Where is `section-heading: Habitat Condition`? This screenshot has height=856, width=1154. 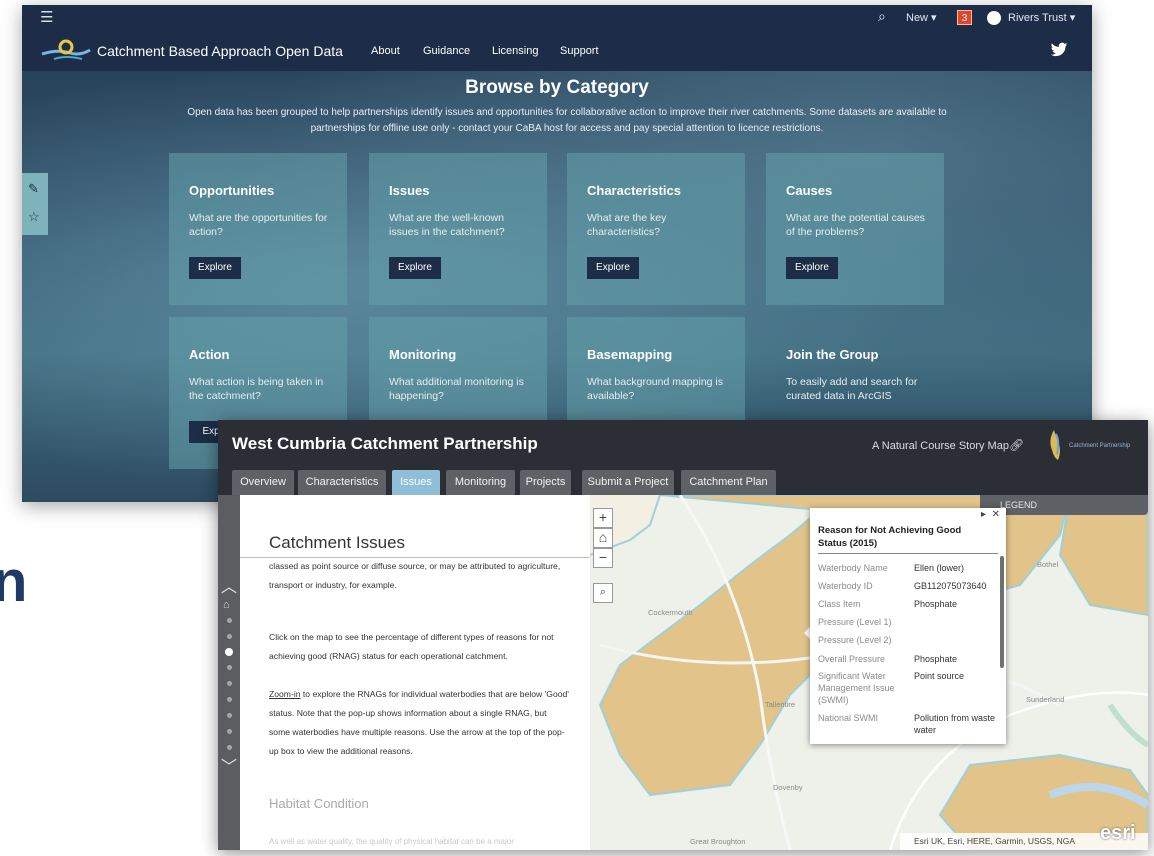 section-heading: Habitat Condition is located at coordinates (319, 803).